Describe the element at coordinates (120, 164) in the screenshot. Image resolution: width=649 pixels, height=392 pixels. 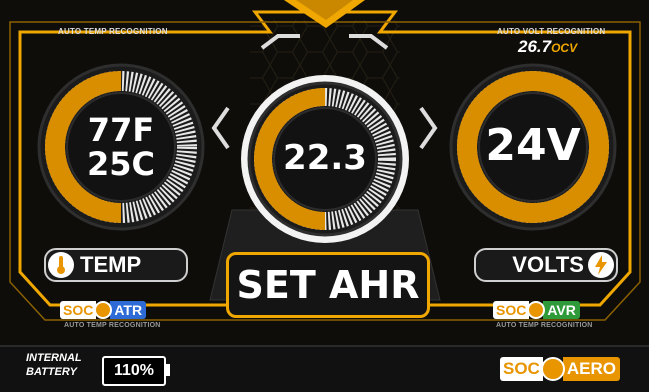
I see `temp-celsius: 25C` at that location.